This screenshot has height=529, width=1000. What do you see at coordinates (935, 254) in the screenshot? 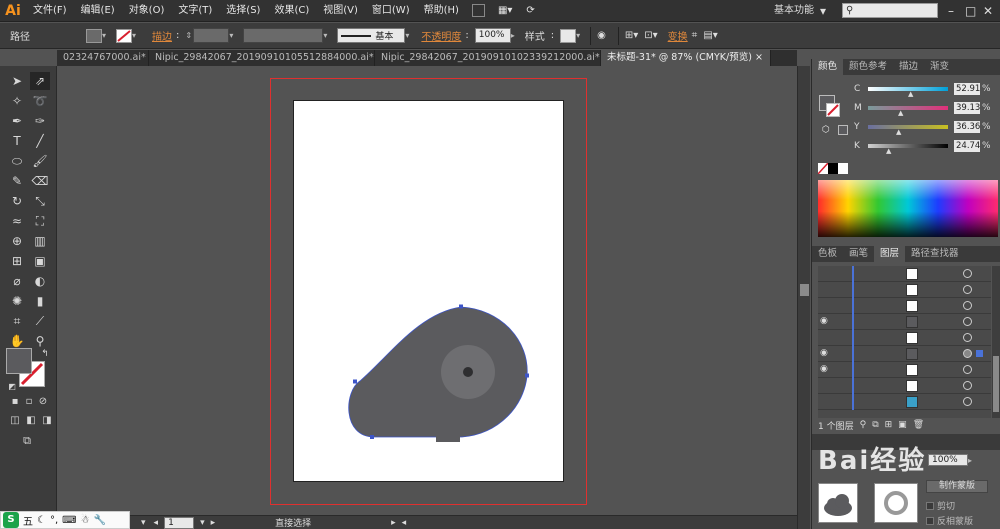
I see `tab-pathfinder: 路径查找器` at bounding box center [935, 254].